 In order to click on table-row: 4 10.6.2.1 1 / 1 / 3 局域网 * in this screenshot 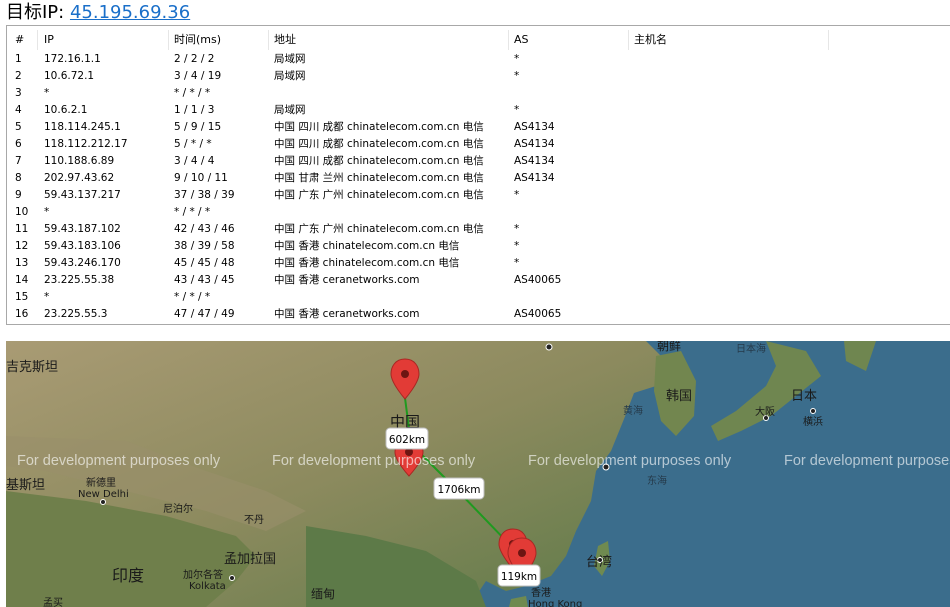, I will do `click(478, 110)`.